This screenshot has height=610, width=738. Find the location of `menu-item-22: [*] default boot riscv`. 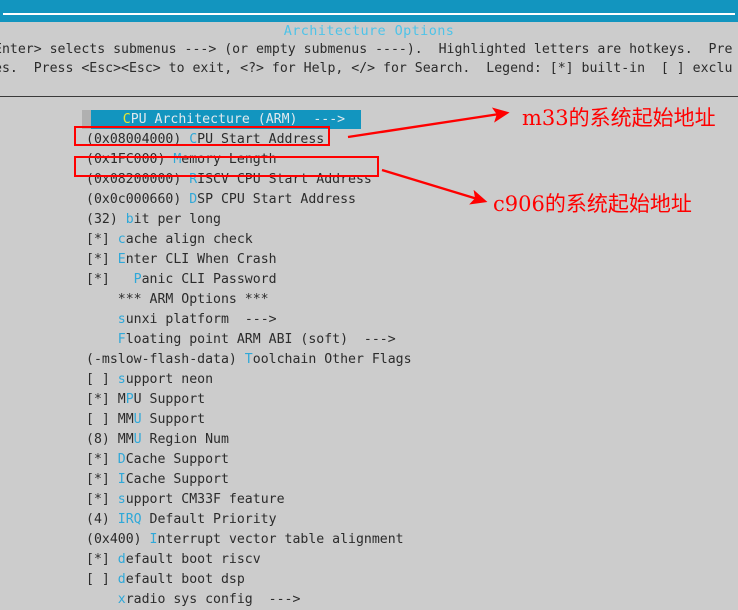

menu-item-22: [*] default boot riscv is located at coordinates (249, 560).